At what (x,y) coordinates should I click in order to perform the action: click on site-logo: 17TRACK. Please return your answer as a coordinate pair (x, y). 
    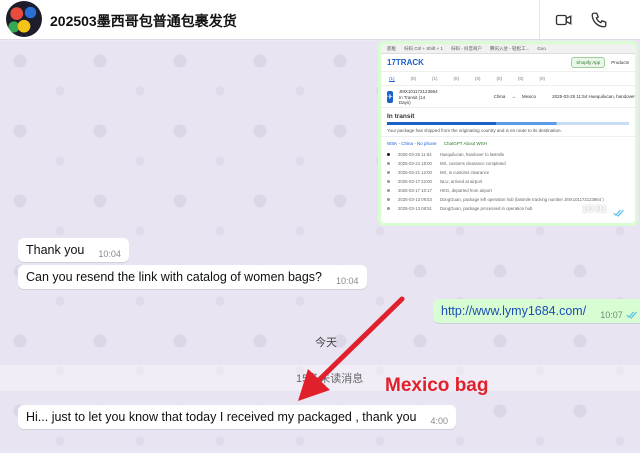
    Looking at the image, I should click on (405, 62).